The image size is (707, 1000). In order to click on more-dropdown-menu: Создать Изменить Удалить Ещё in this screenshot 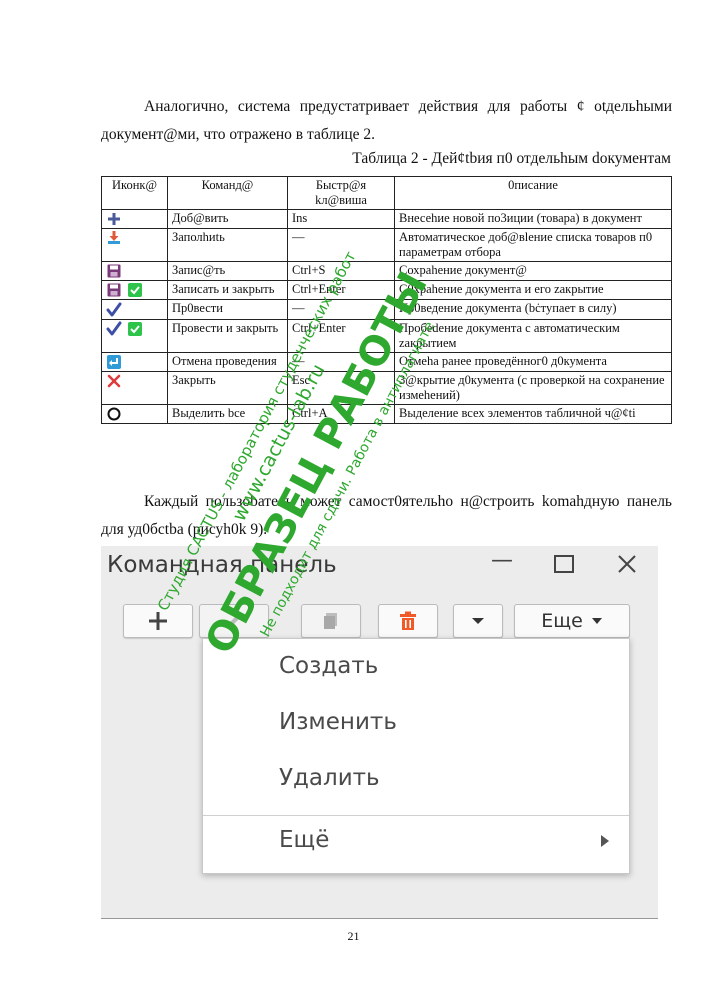, I will do `click(416, 756)`.